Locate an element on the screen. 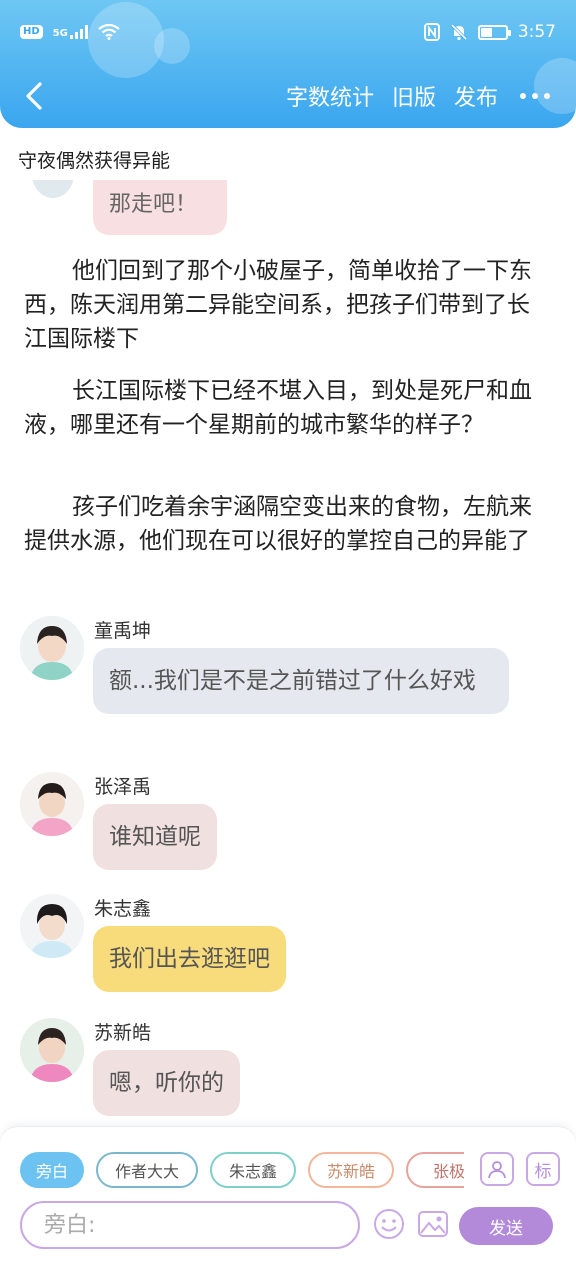 This screenshot has height=1280, width=576. sender-name: 童禹坤 is located at coordinates (123, 631).